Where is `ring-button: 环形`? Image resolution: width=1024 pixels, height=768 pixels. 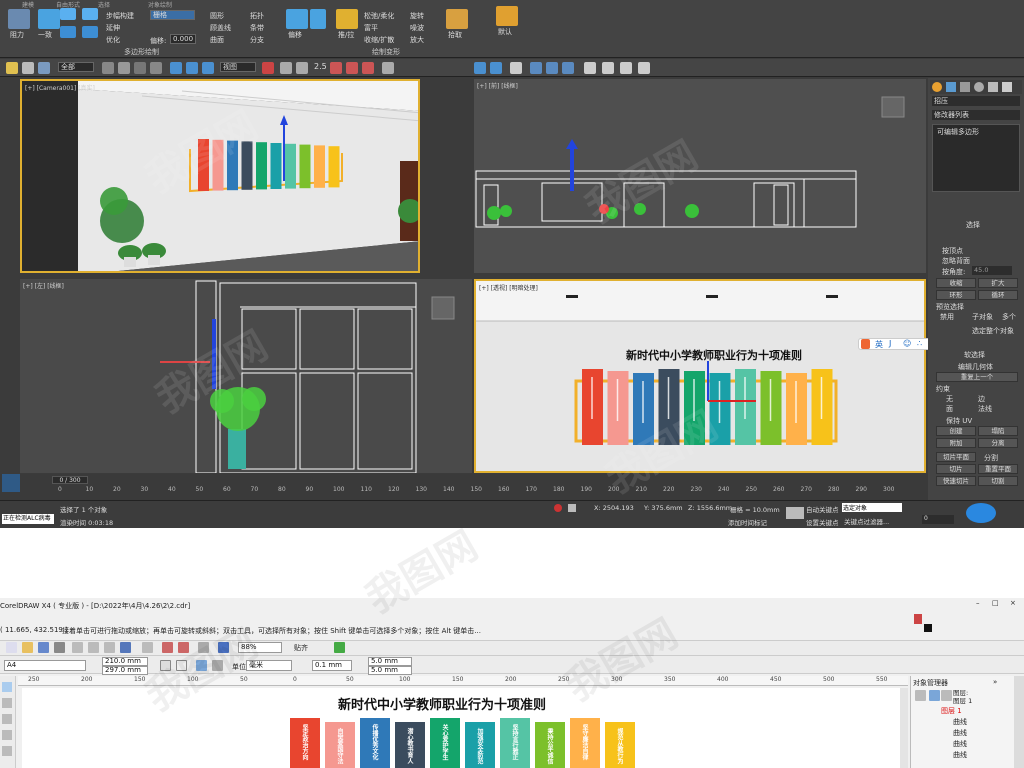 ring-button: 环形 is located at coordinates (956, 295).